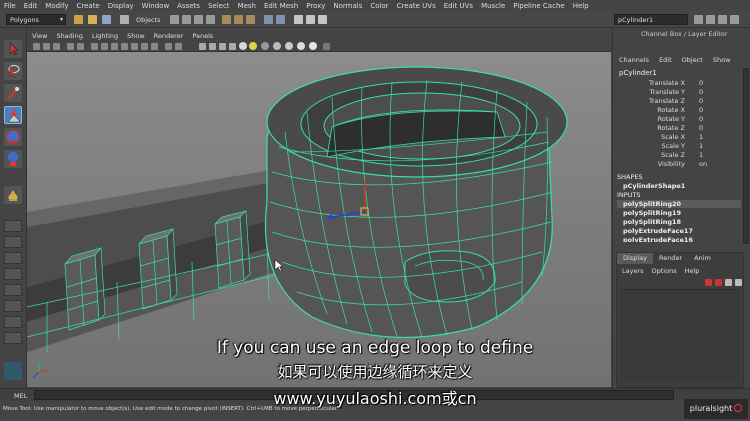 This screenshot has height=421, width=750. Describe the element at coordinates (13, 93) in the screenshot. I see `paint-select-tool-button` at that location.